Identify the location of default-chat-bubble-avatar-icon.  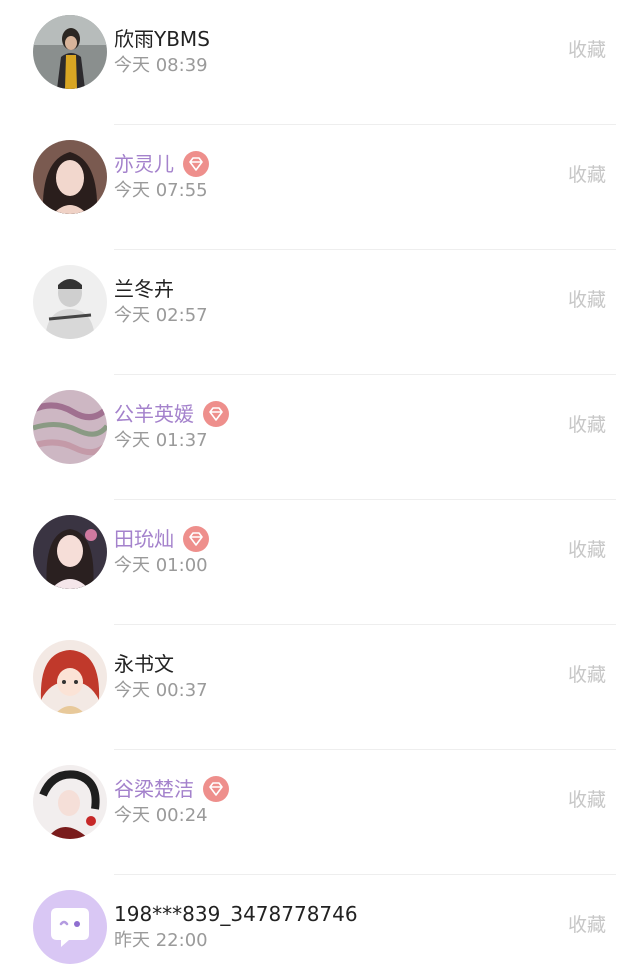
(70, 927).